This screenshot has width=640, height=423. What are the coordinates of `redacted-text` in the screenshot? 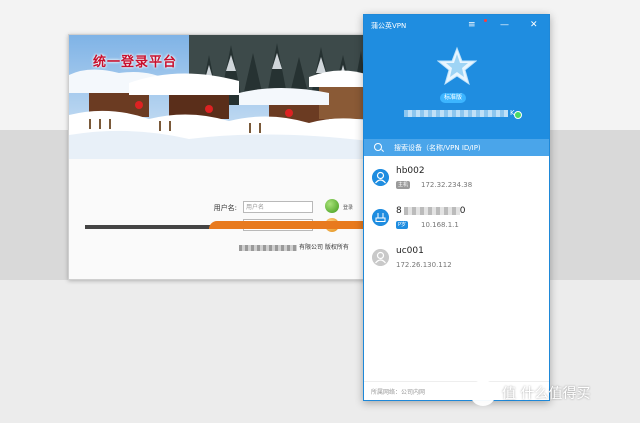 It's located at (268, 247).